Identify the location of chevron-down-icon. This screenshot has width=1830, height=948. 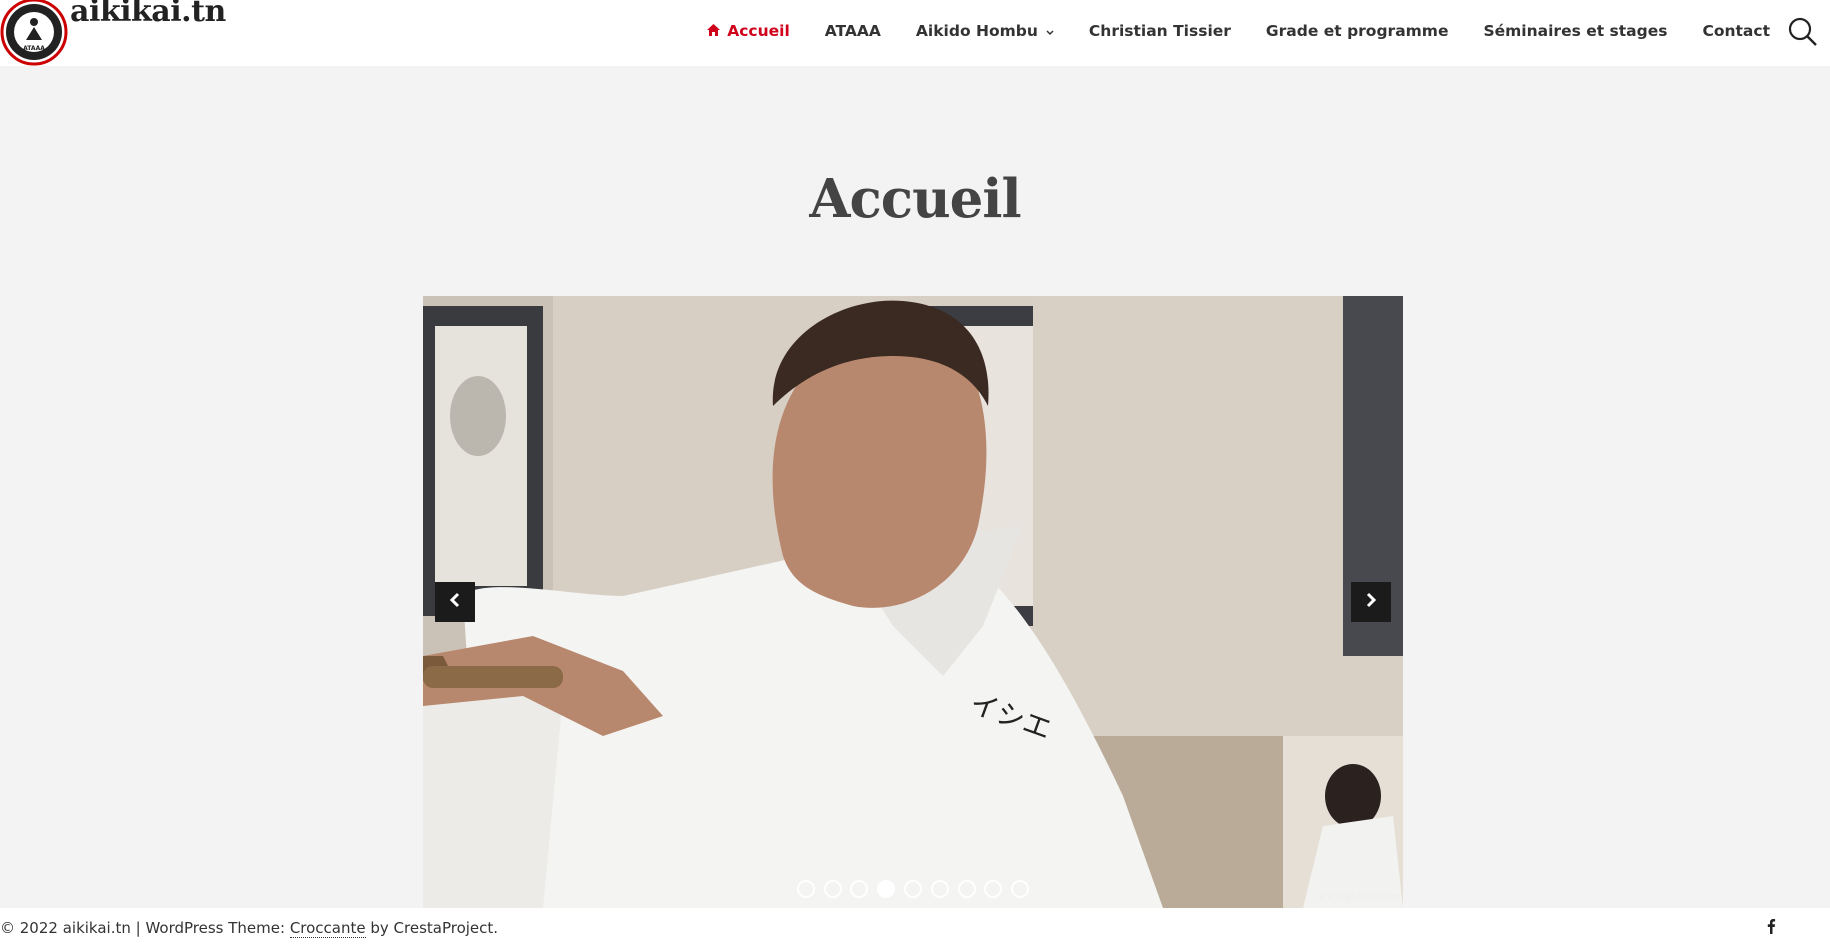
(1050, 31).